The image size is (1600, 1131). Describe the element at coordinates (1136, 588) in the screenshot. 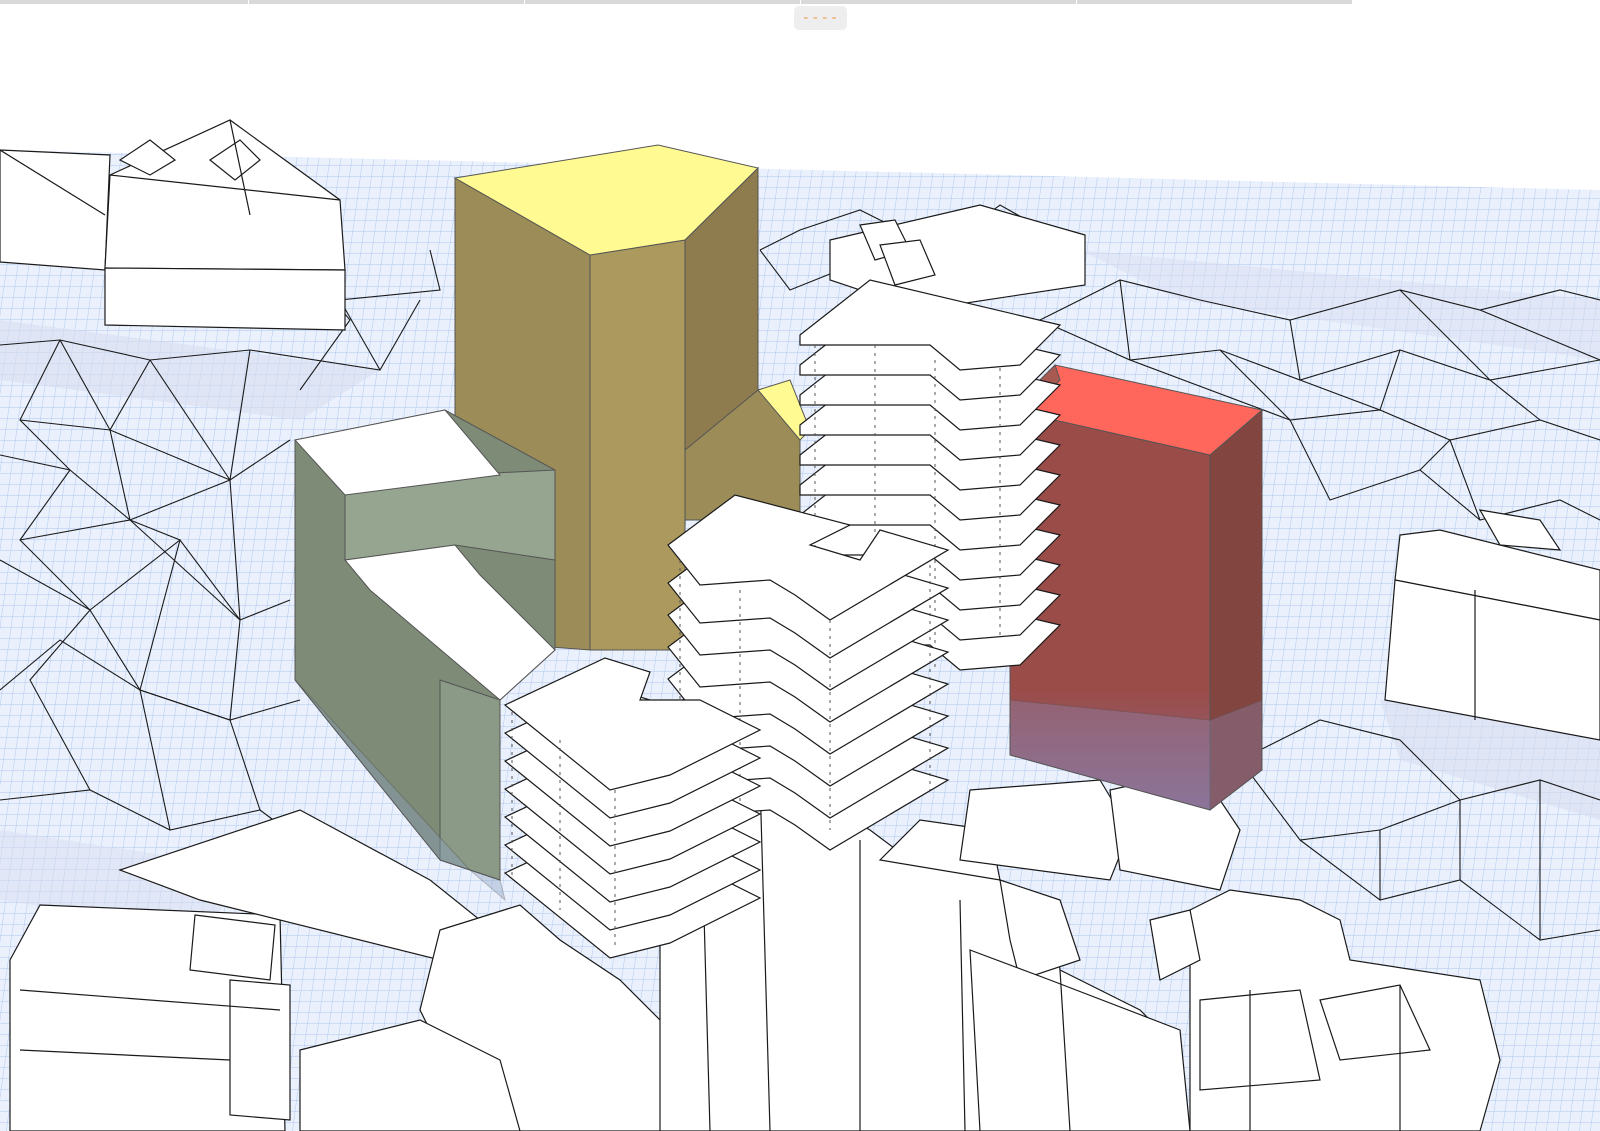

I see `proposed-volume-red-block` at that location.